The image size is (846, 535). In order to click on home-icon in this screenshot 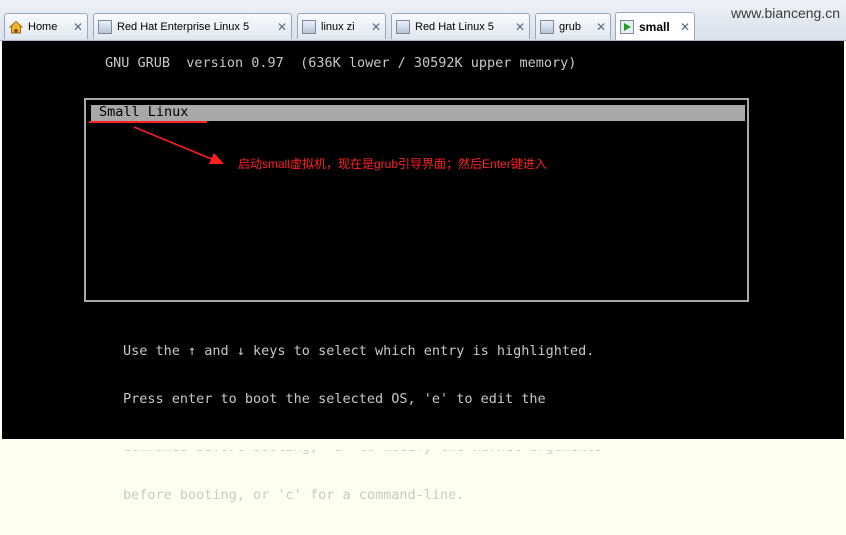, I will do `click(16, 27)`.